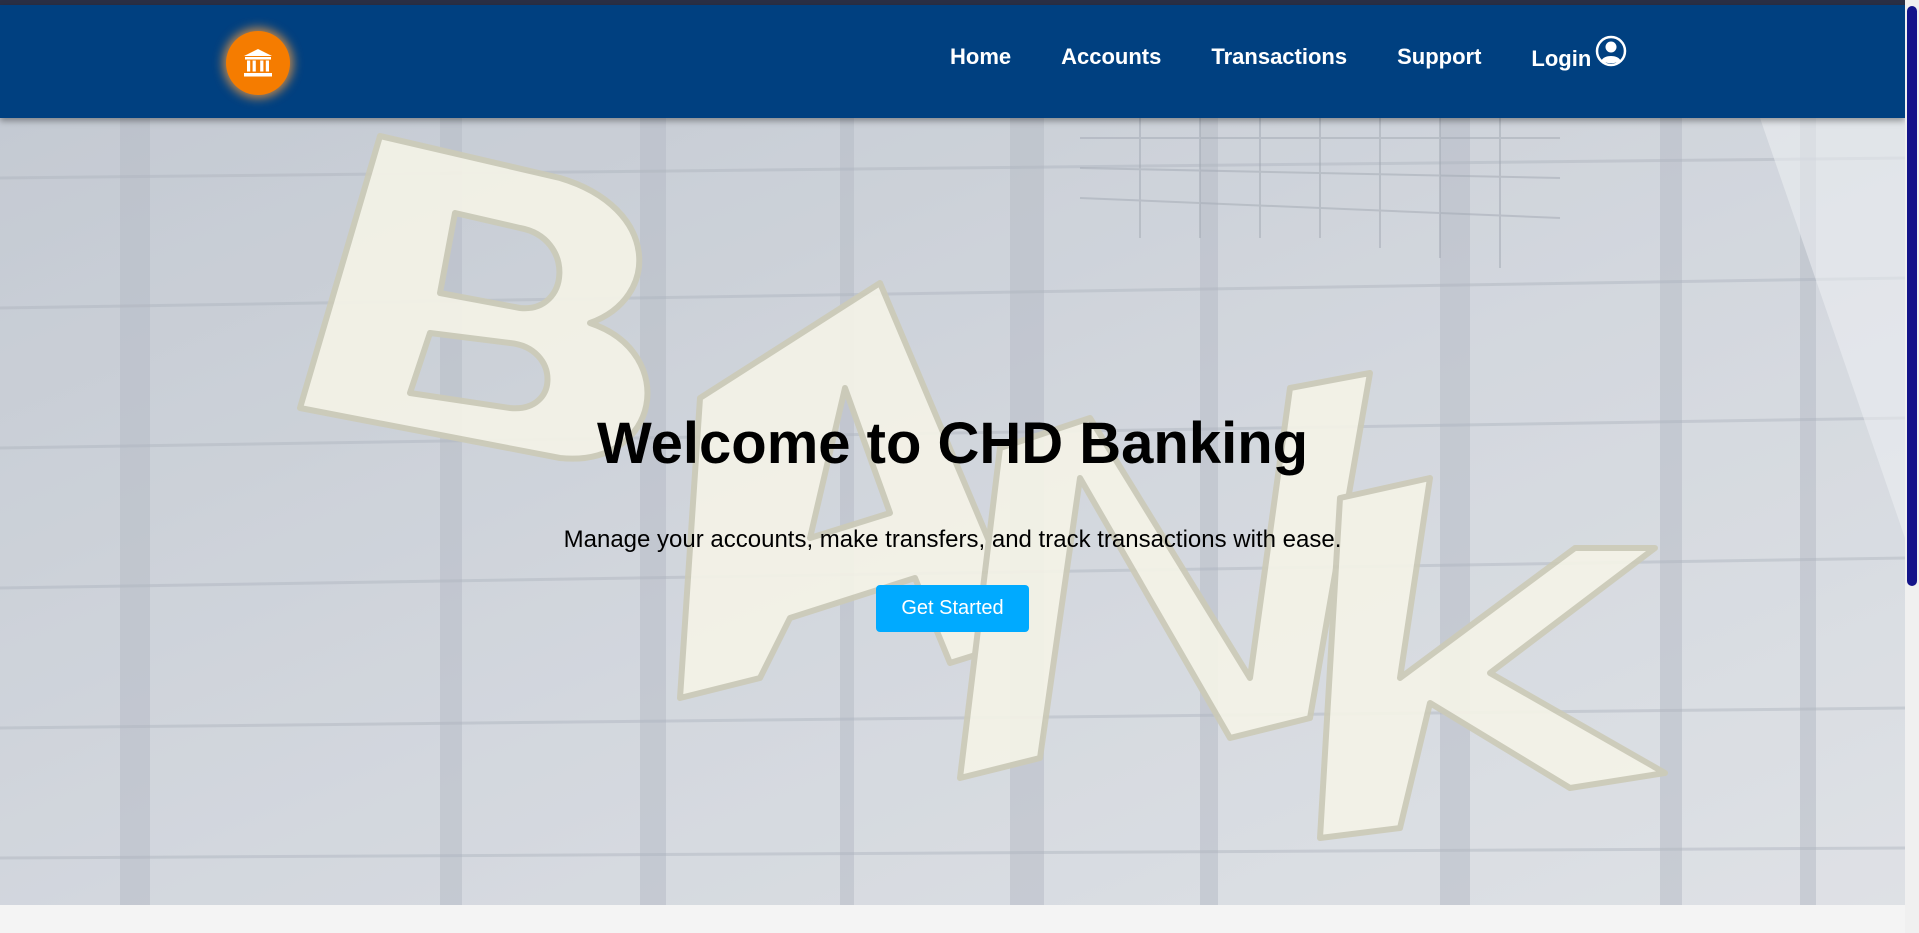 This screenshot has height=933, width=1919. What do you see at coordinates (1611, 54) in the screenshot?
I see `user-circle-icon` at bounding box center [1611, 54].